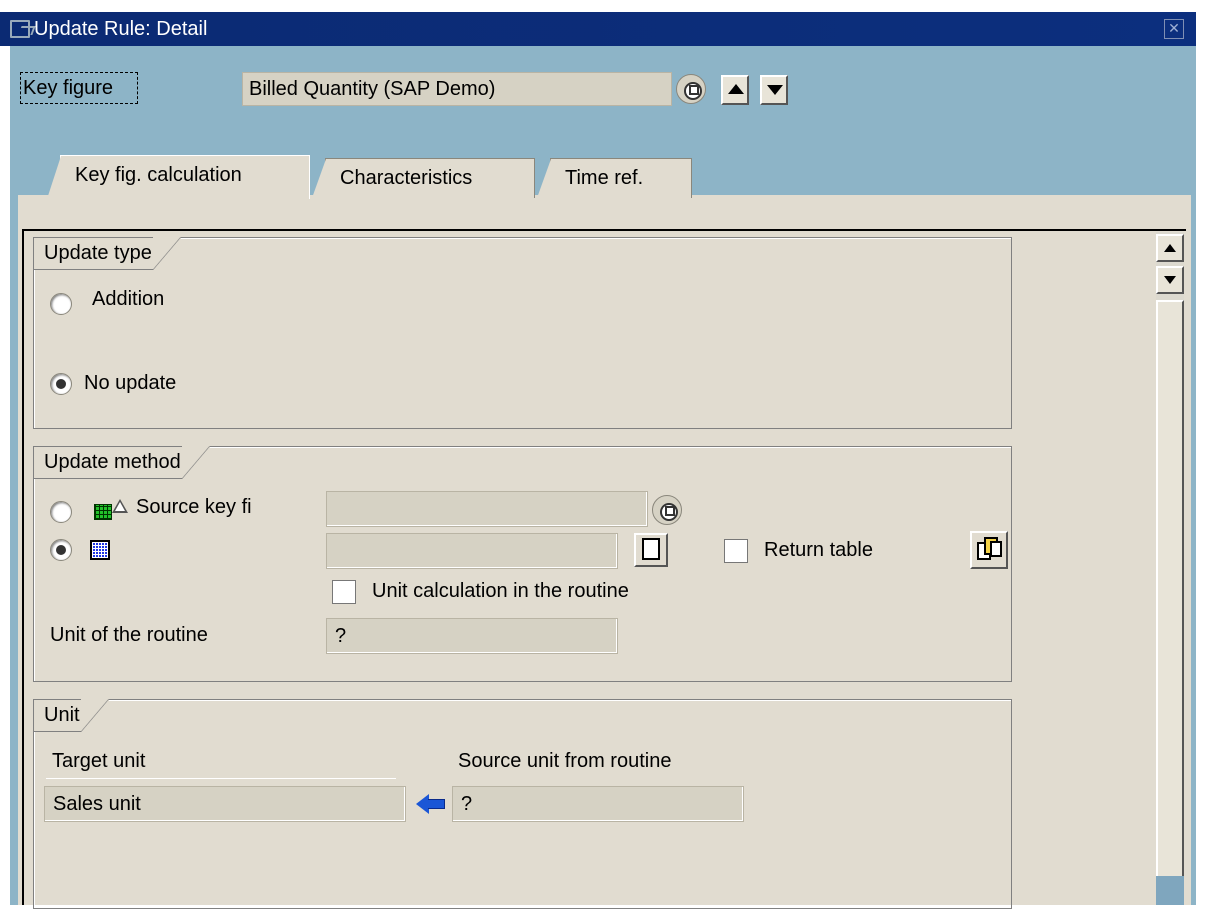  I want to click on create-routine-button, so click(651, 550).